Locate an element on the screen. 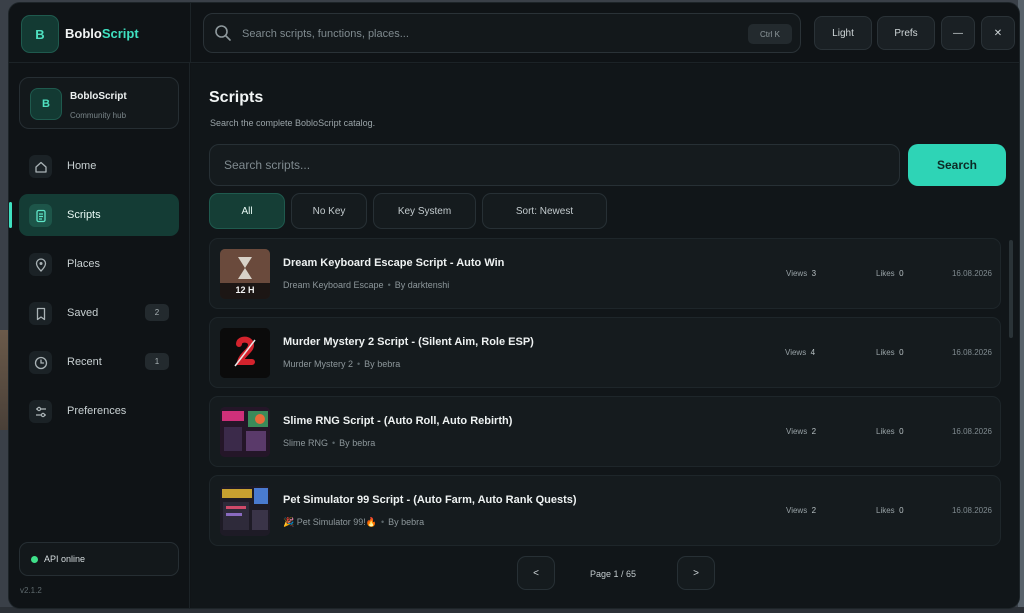 The image size is (1024, 613). script-meta: 🎉 Pet Simulator 99!🔥 • By bebra is located at coordinates (353, 522).